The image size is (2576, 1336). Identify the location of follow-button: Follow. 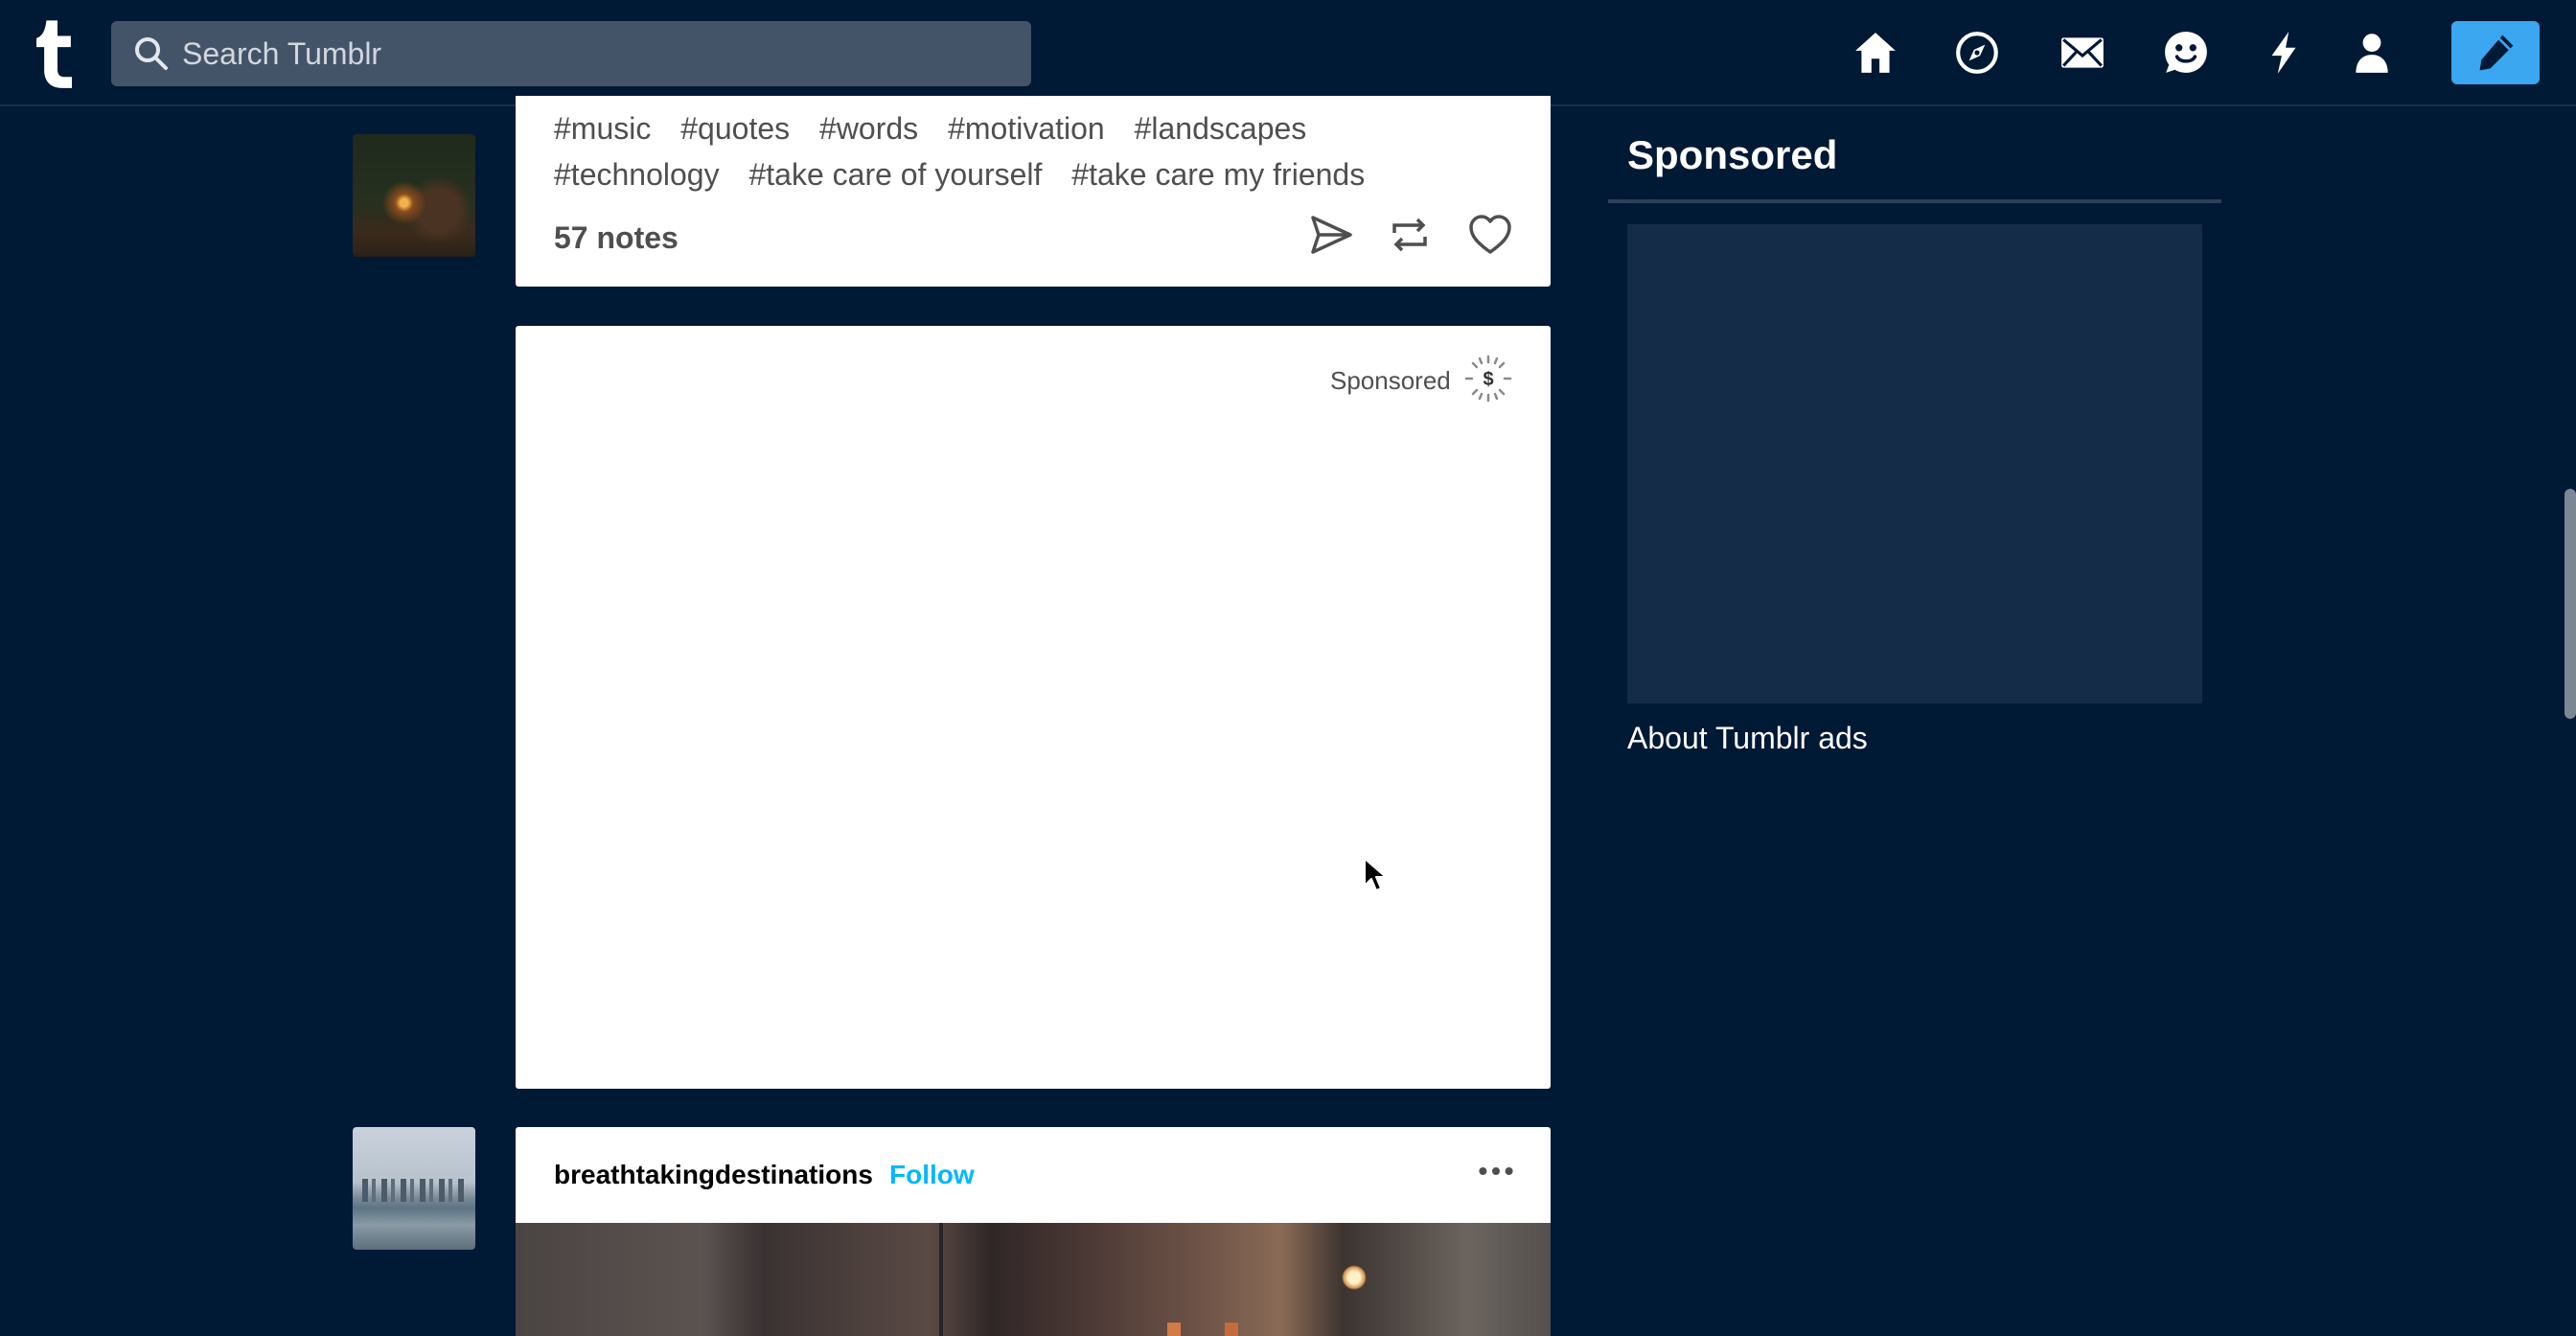
(932, 1175).